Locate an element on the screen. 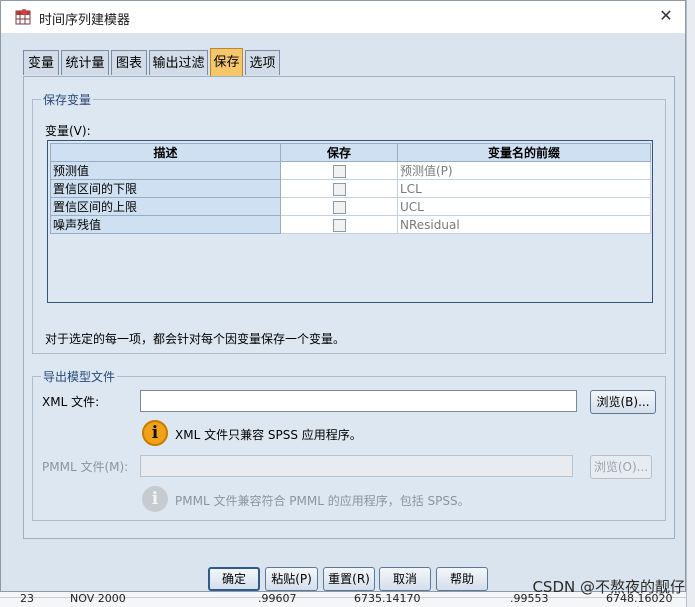 The width and height of the screenshot is (695, 607). bg-row-v2: 6735.14170 is located at coordinates (387, 598).